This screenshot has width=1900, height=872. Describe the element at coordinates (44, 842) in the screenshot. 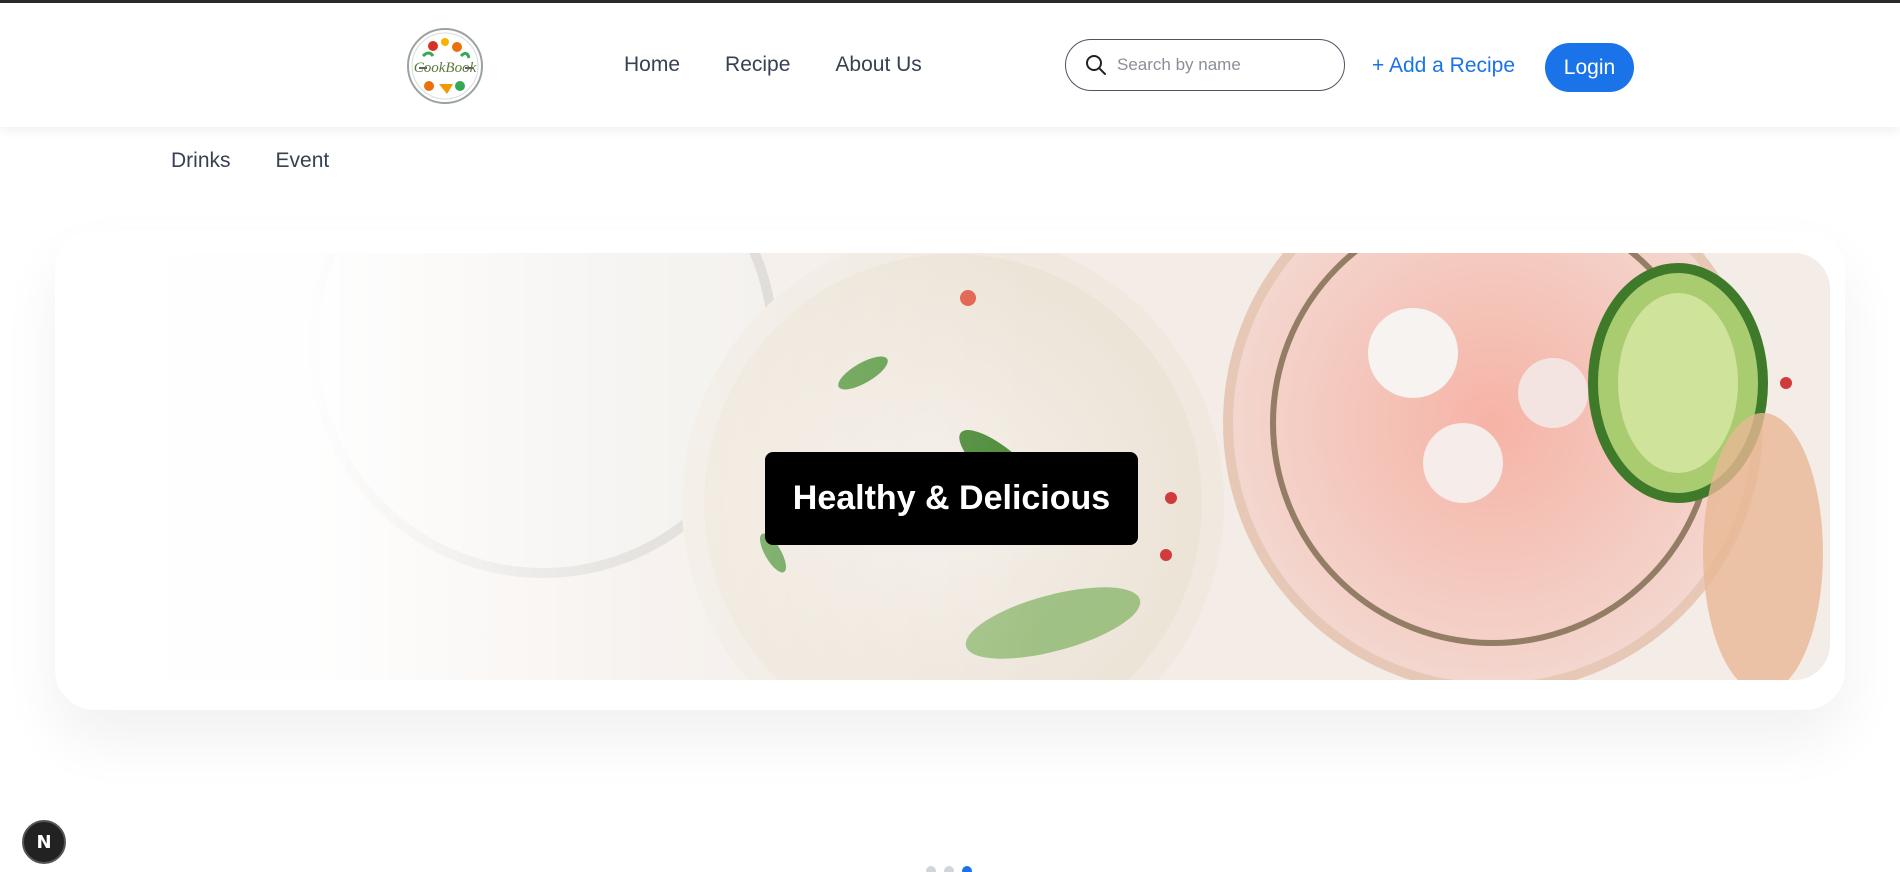

I see `dev-tools-badge: N` at that location.